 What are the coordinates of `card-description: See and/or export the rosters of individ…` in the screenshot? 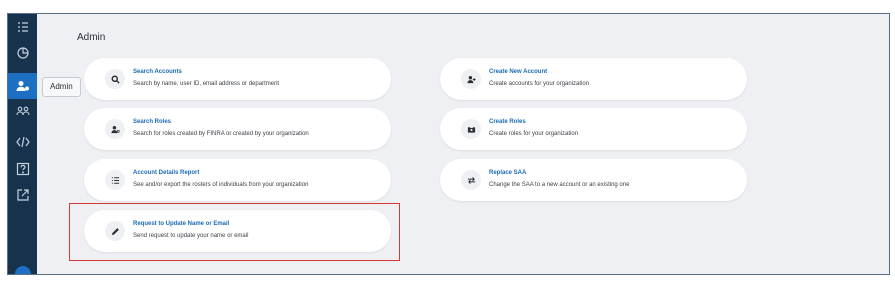 It's located at (221, 185).